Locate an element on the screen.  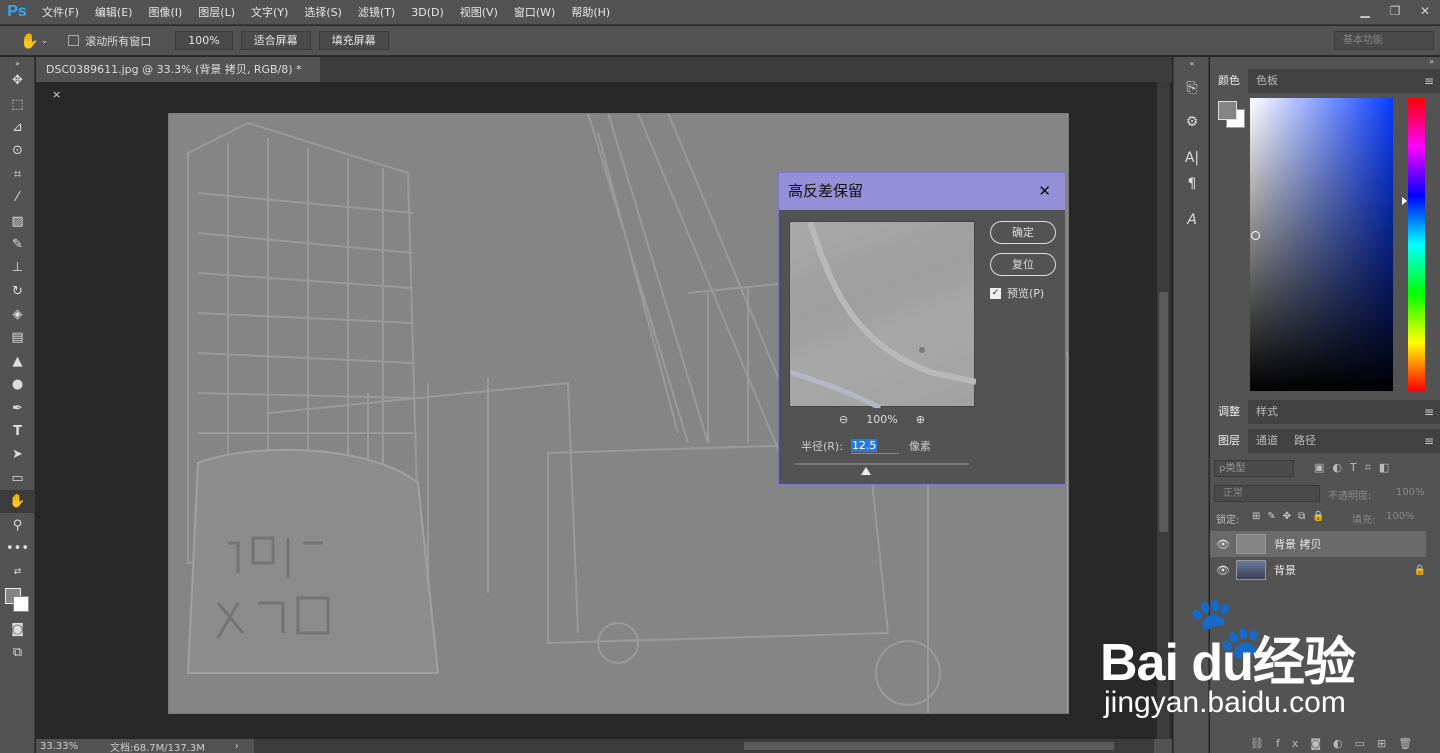
path-select-icon: ➤ is located at coordinates (17, 454).